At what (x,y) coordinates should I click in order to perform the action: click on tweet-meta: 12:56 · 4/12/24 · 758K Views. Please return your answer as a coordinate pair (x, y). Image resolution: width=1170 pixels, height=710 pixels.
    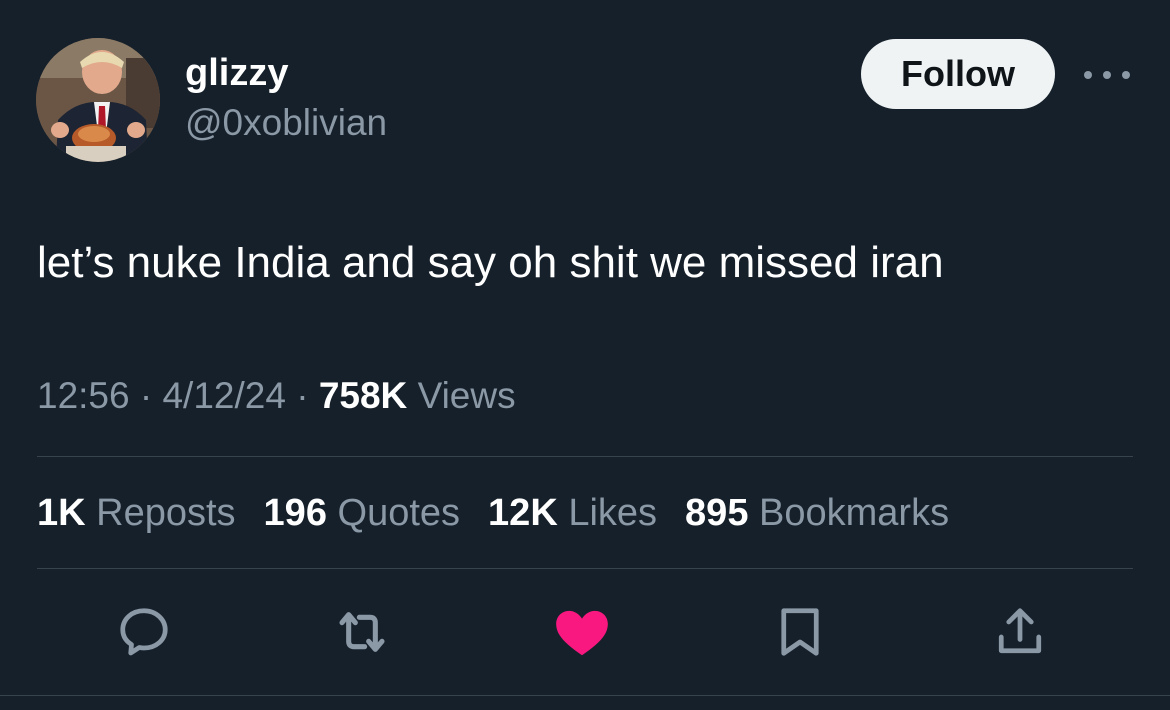
    Looking at the image, I should click on (276, 396).